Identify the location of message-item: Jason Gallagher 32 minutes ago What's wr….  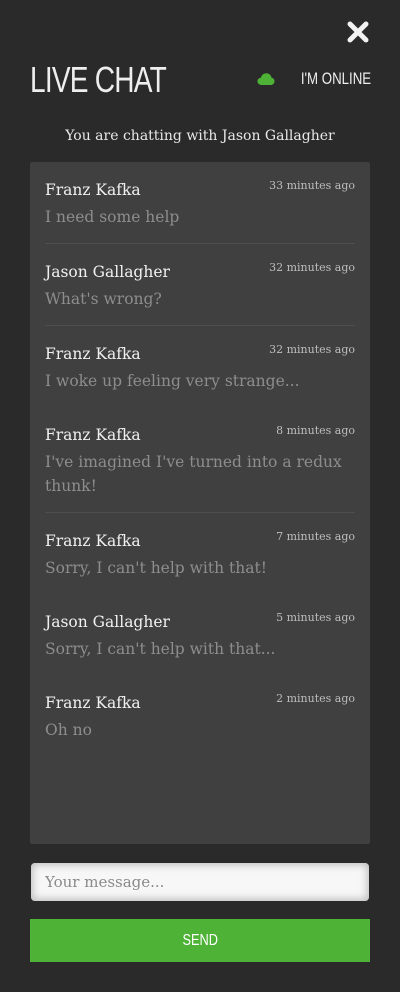
(200, 285).